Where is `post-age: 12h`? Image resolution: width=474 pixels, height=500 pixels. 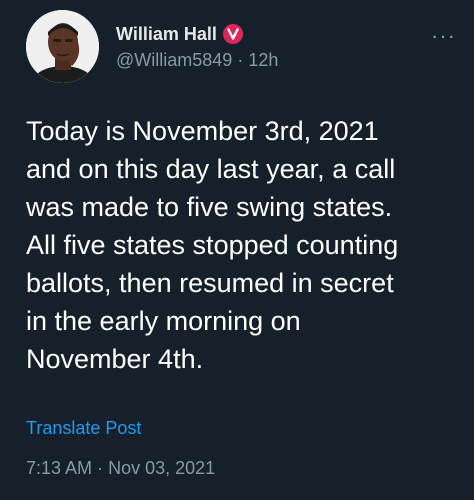
post-age: 12h is located at coordinates (263, 60).